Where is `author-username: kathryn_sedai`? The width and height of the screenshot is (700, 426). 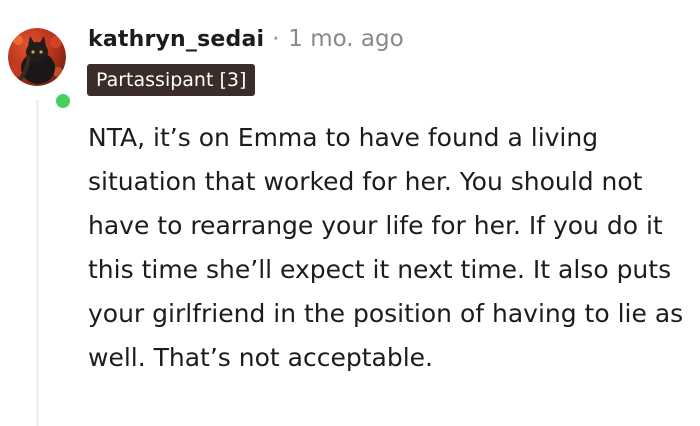
author-username: kathryn_sedai is located at coordinates (176, 39).